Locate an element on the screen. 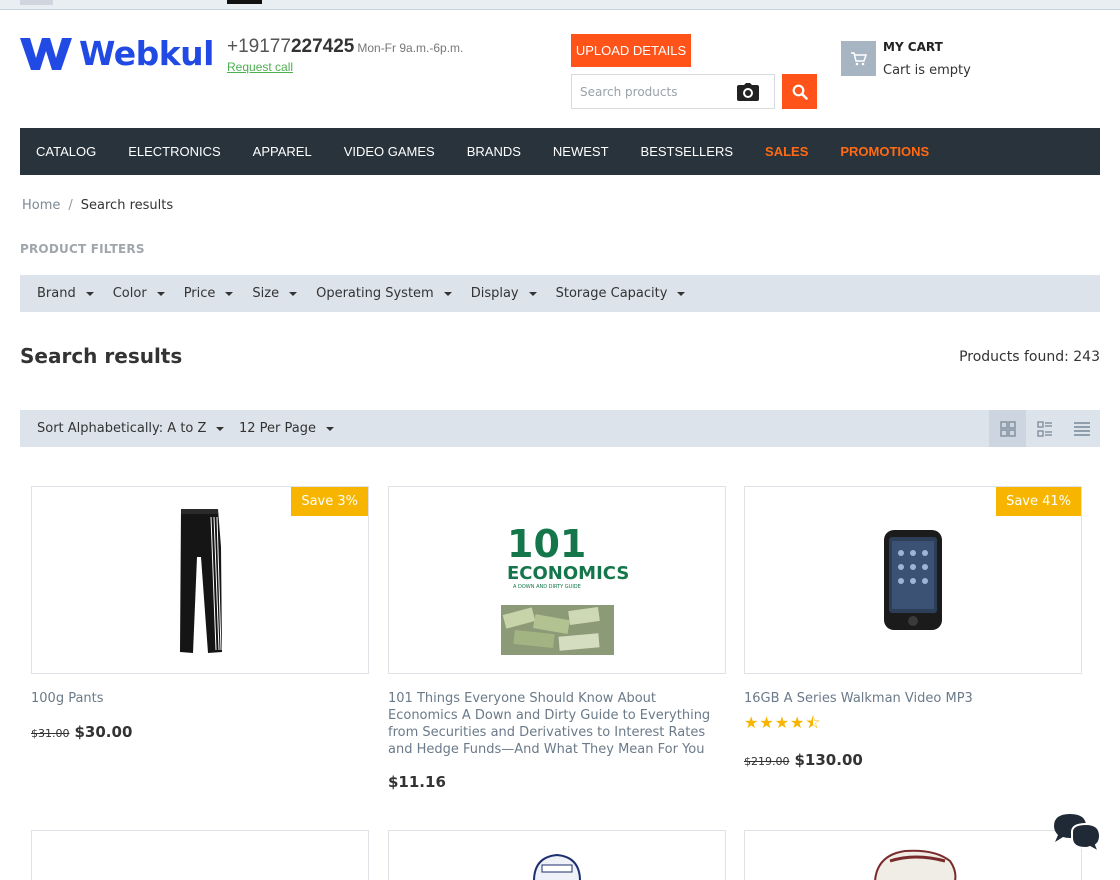  product-image-walkman: Save 41% is located at coordinates (913, 580).